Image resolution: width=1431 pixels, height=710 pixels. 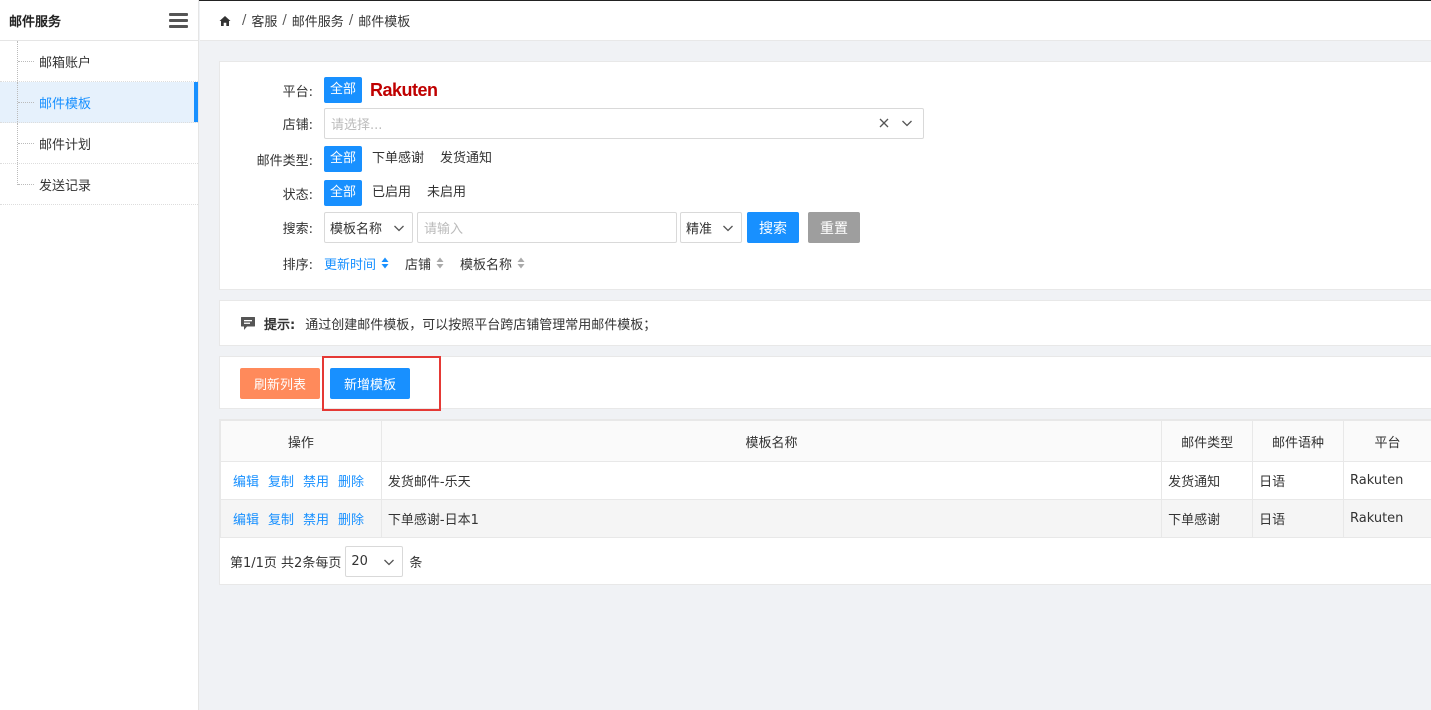 What do you see at coordinates (297, 125) in the screenshot?
I see `filter-label: 店铺:` at bounding box center [297, 125].